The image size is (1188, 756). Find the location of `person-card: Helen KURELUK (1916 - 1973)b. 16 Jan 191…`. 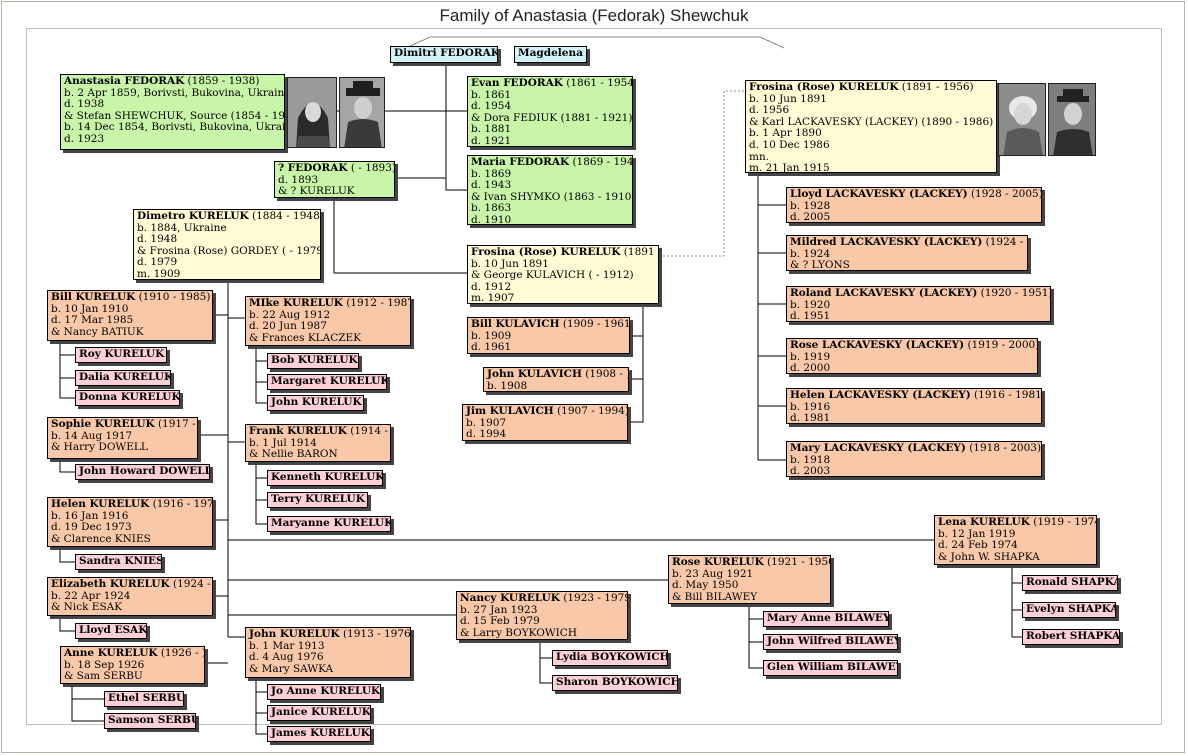

person-card: Helen KURELUK (1916 - 1973)b. 16 Jan 191… is located at coordinates (130, 522).